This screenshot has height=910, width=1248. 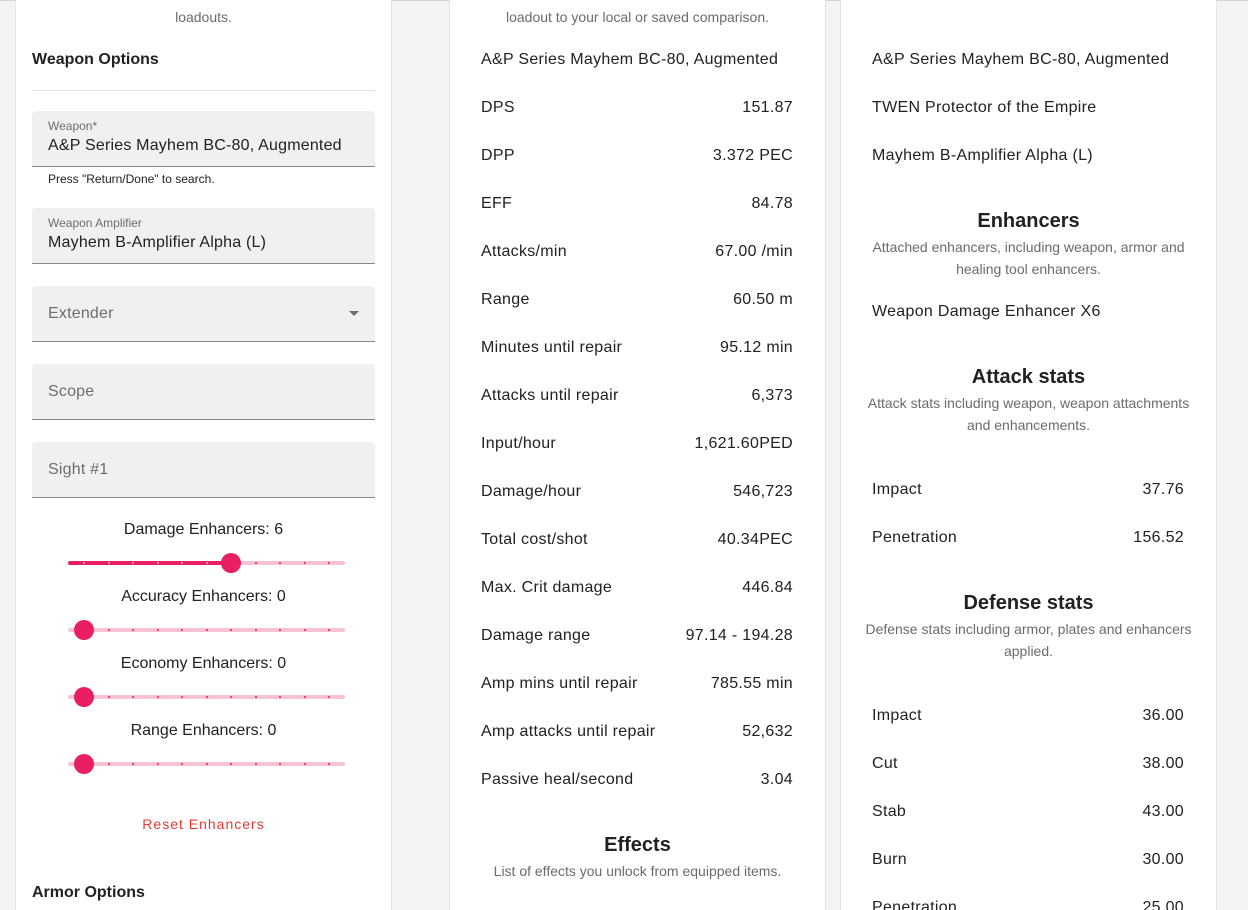 I want to click on stat-label: Damage range, so click(x=536, y=635).